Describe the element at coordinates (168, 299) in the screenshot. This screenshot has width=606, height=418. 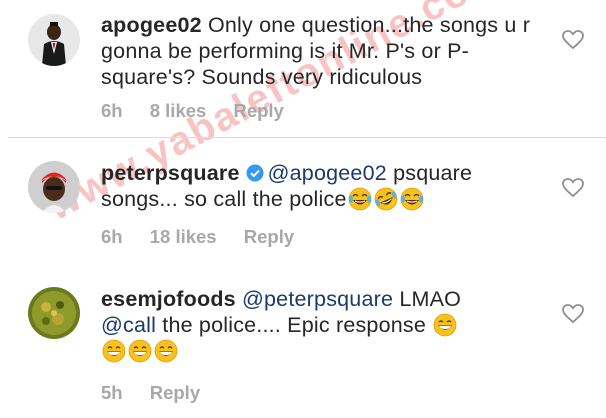
I see `comment-username: esemjofoods` at that location.